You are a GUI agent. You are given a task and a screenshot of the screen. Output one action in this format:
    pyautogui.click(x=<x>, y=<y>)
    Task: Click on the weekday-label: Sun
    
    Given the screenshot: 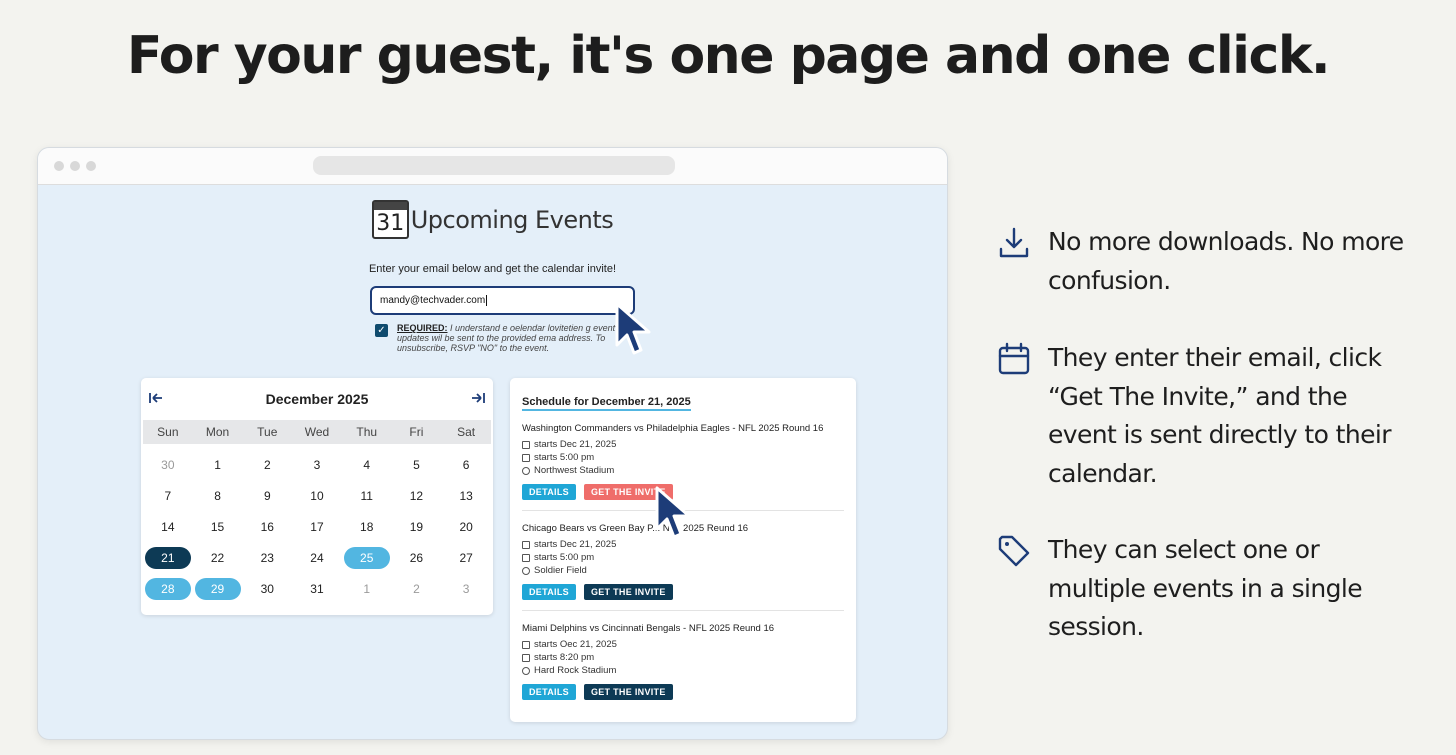 What is the action you would take?
    pyautogui.click(x=168, y=432)
    